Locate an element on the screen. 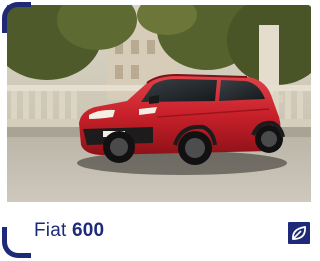  vehicle-title: Fiat 600 is located at coordinates (69, 231).